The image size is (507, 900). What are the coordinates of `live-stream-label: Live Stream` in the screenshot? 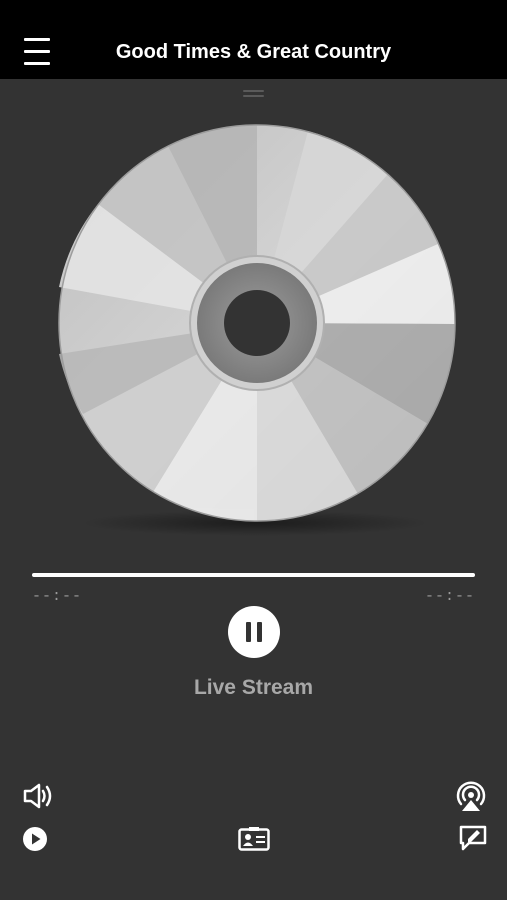 It's located at (253, 687).